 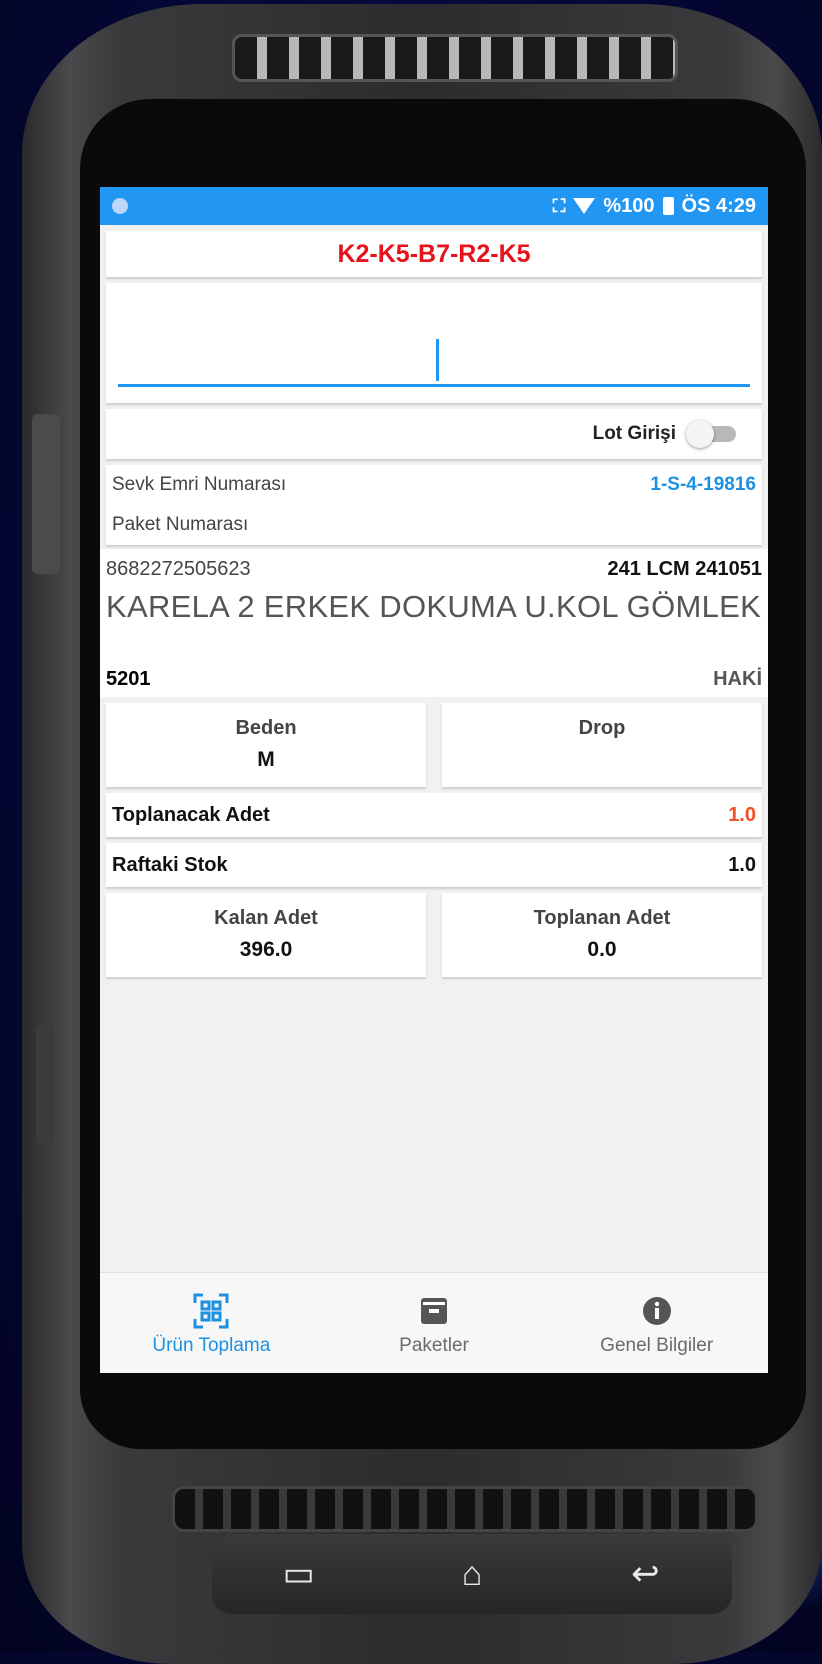 I want to click on side-volume-button, so click(x=46, y=494).